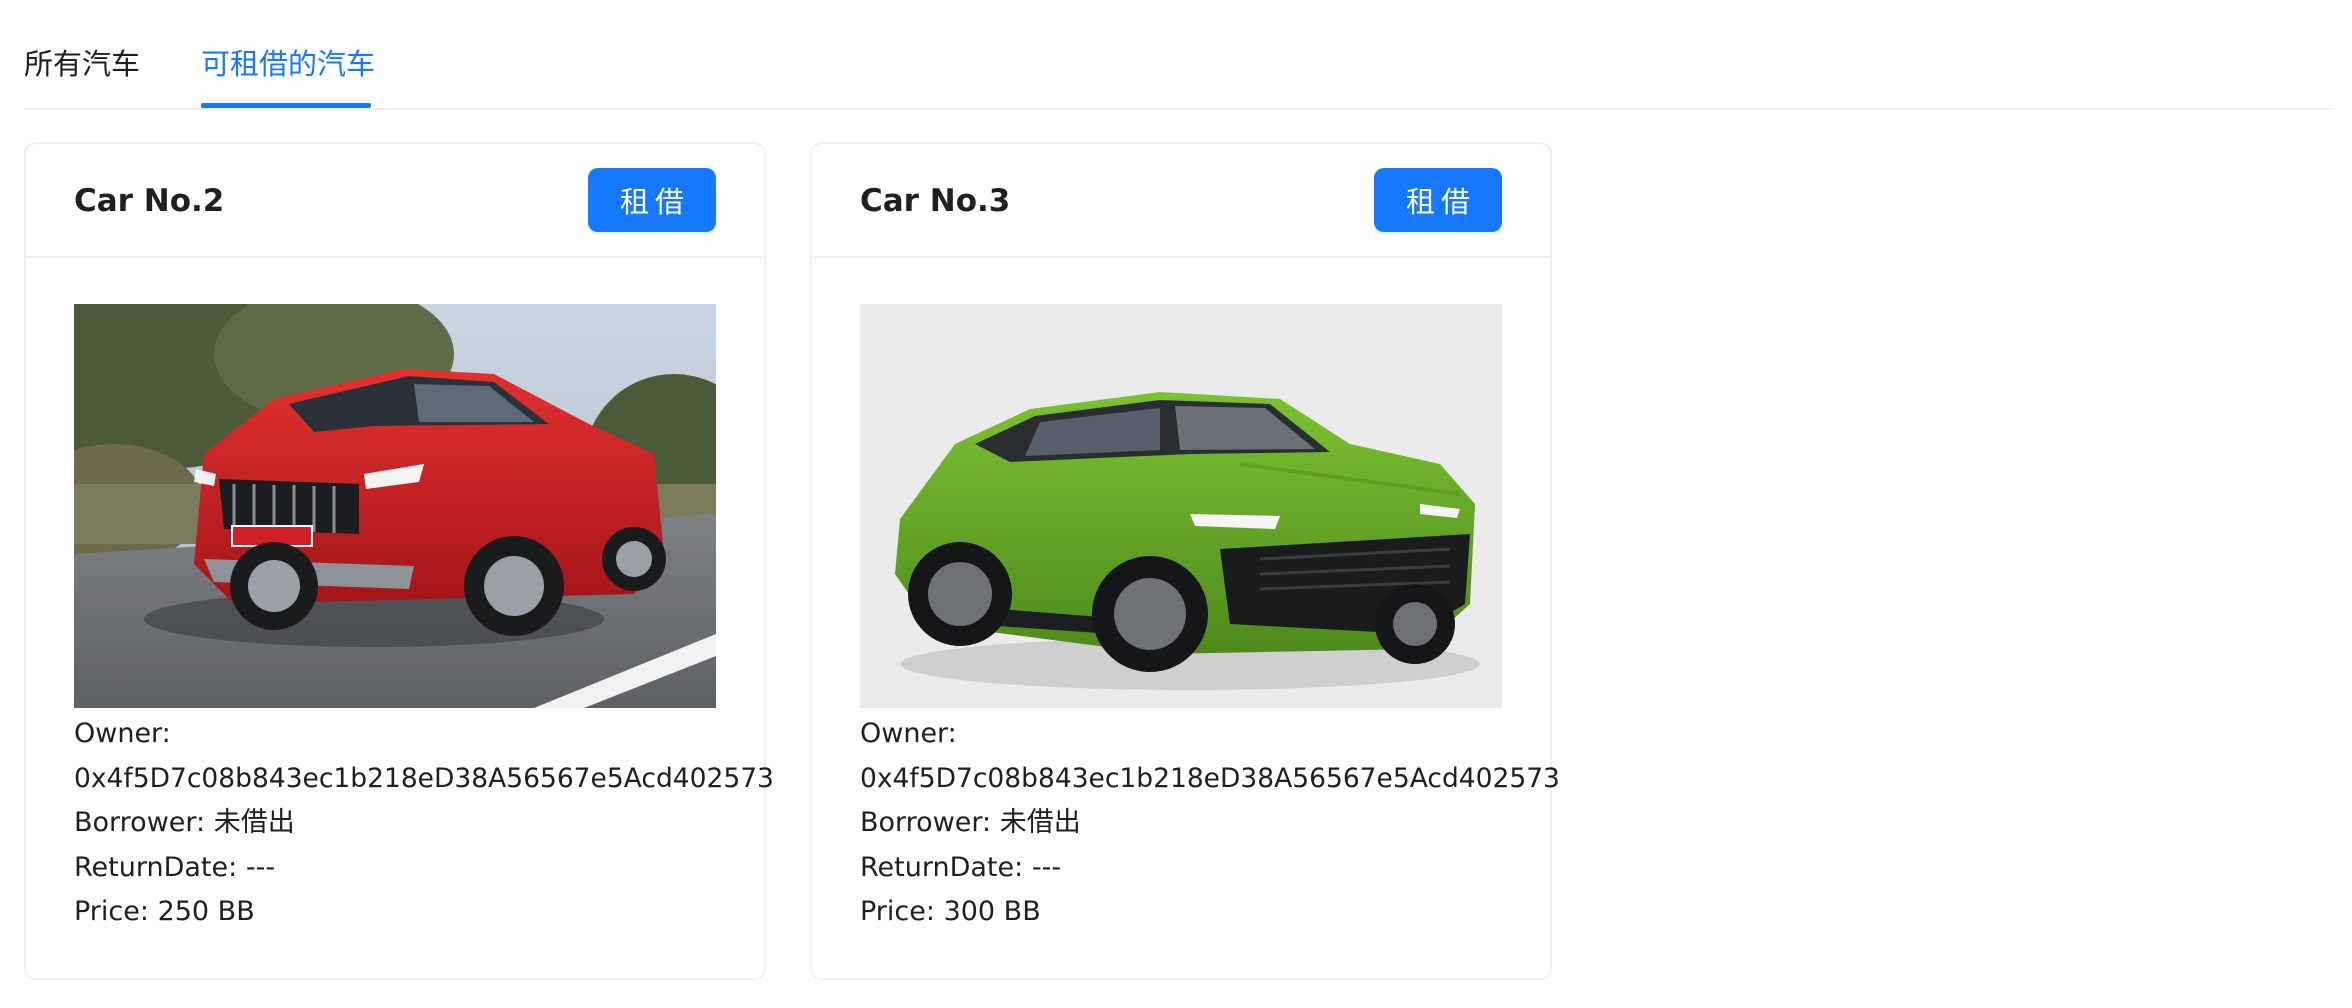 Image resolution: width=2352 pixels, height=1008 pixels. What do you see at coordinates (1190, 912) in the screenshot?
I see `price-line: Price: 300 BB` at bounding box center [1190, 912].